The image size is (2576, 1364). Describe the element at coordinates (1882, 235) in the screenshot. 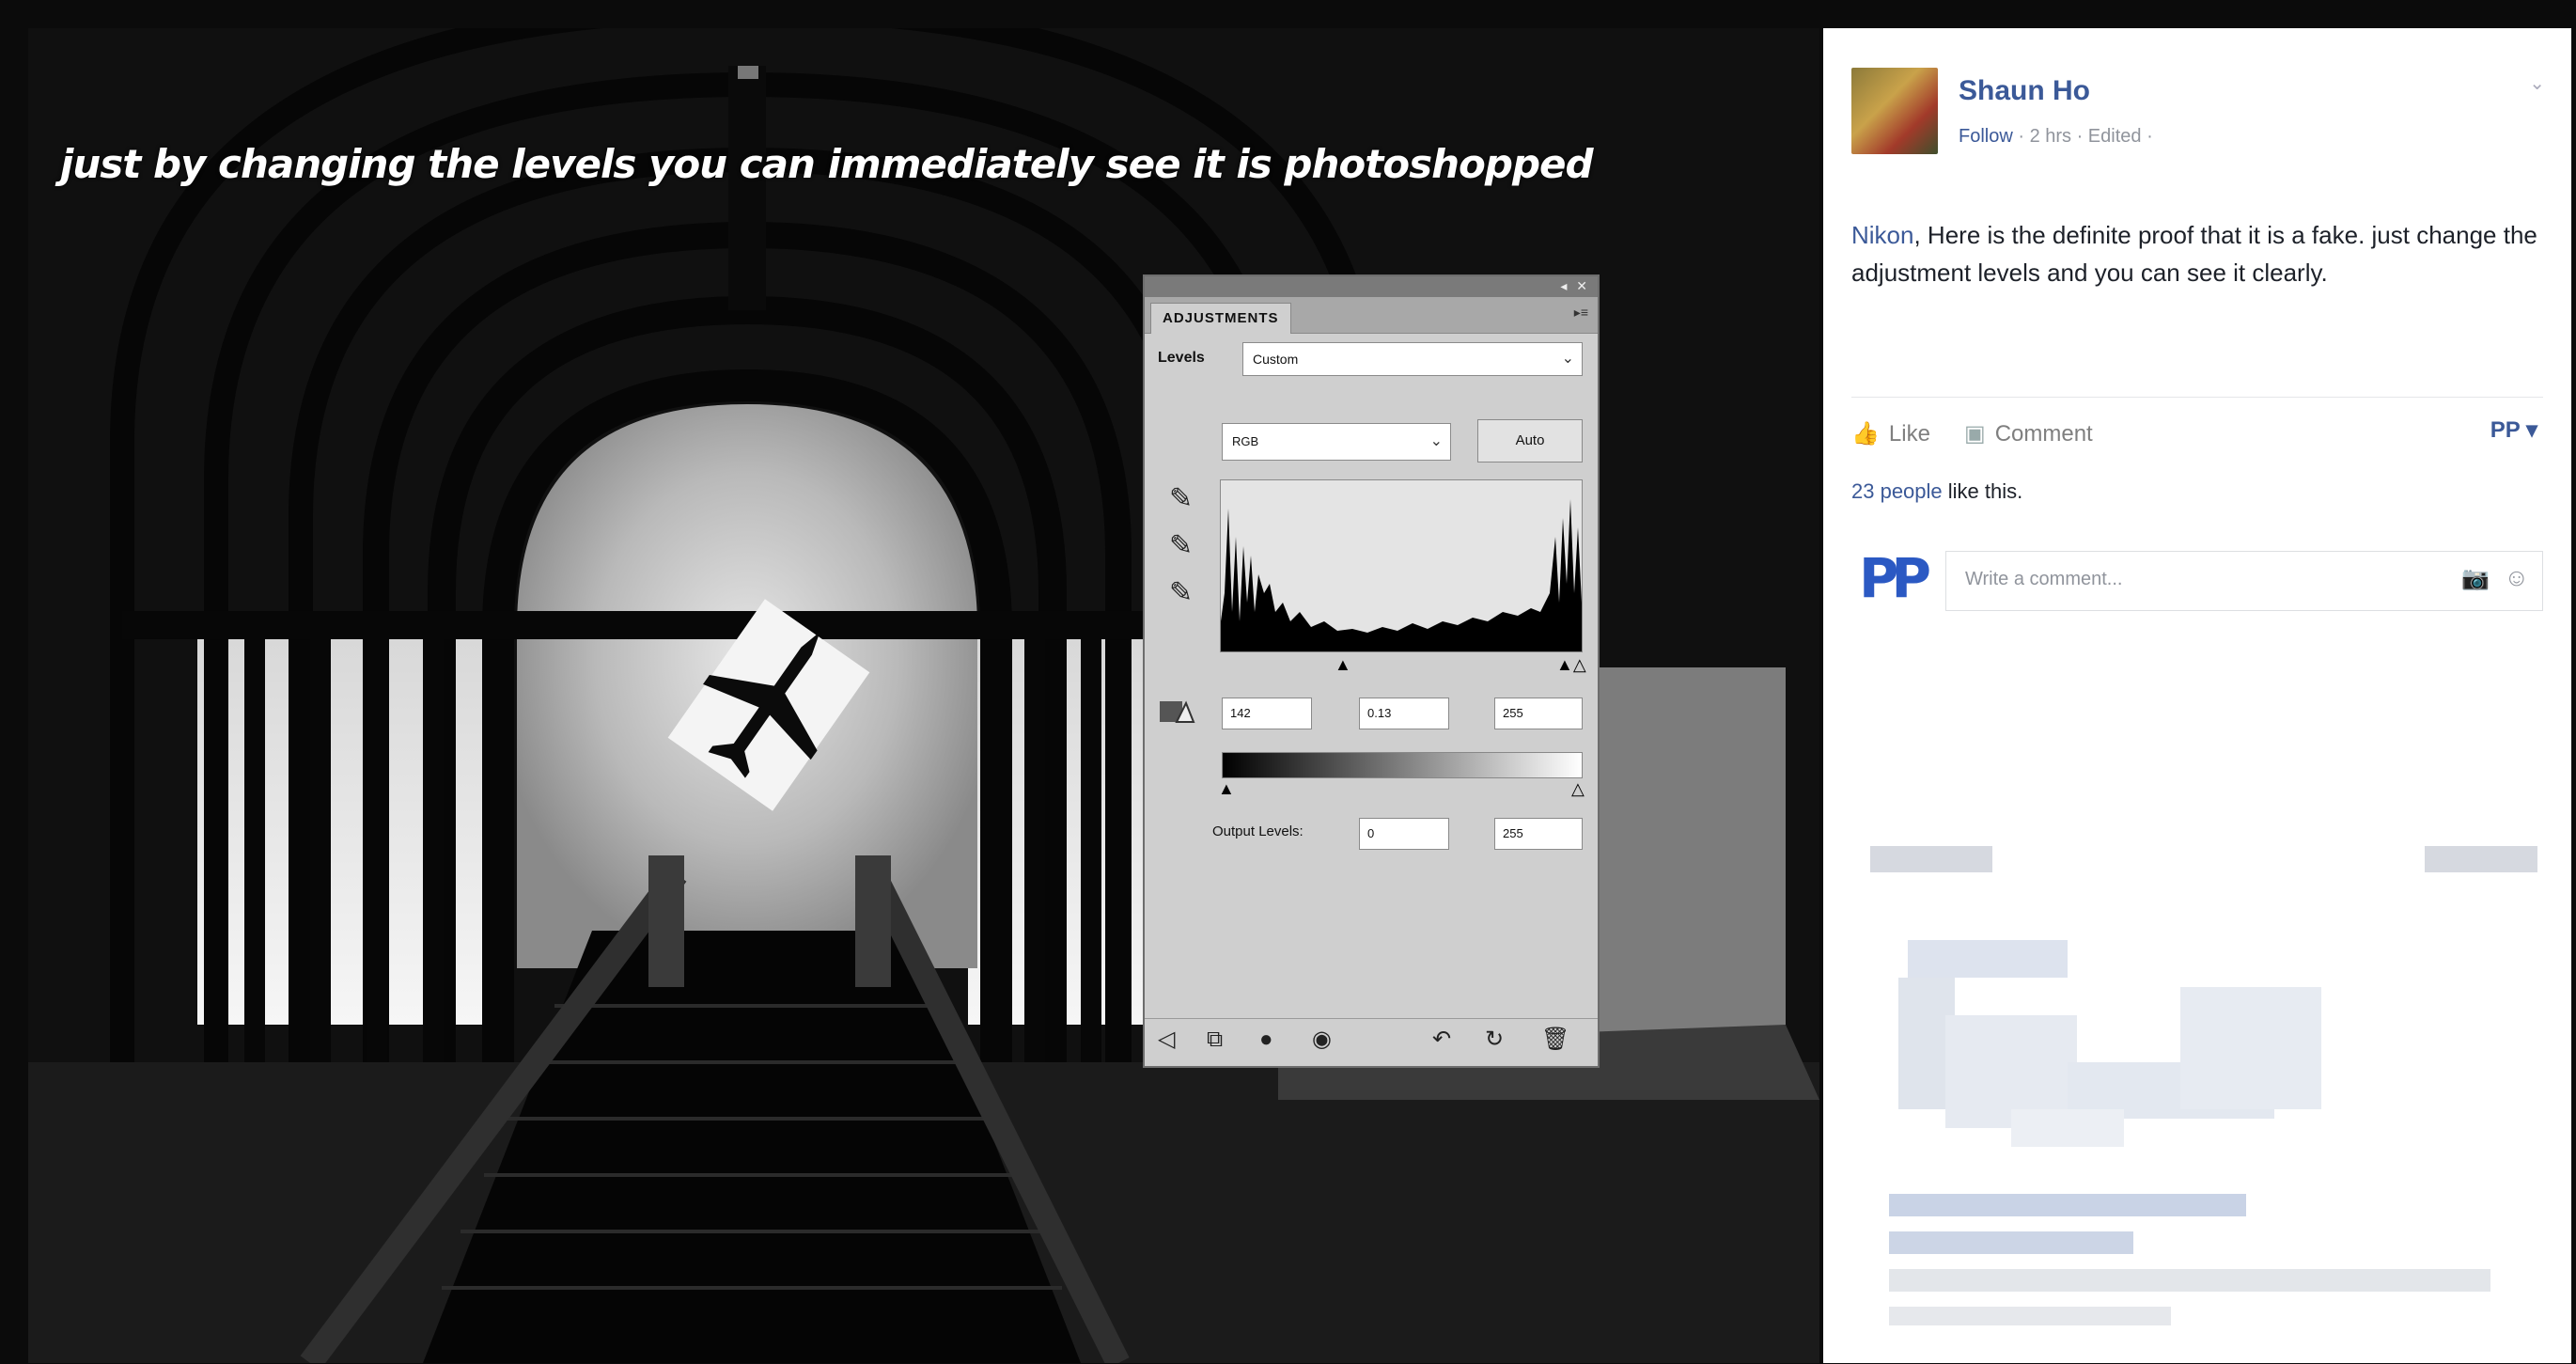

I see `mention-link: Nikon` at that location.